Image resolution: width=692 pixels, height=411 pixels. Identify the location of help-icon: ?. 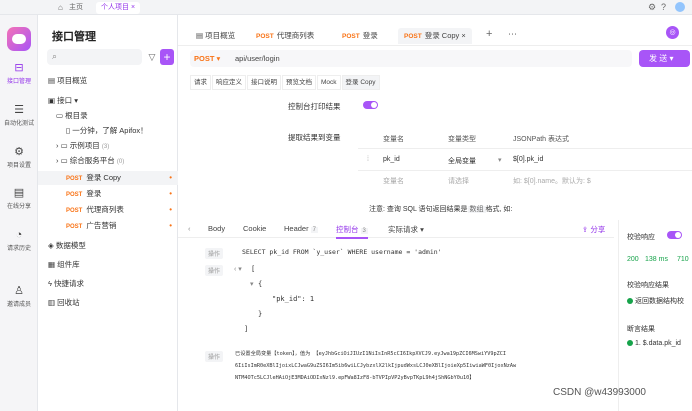
(663, 7).